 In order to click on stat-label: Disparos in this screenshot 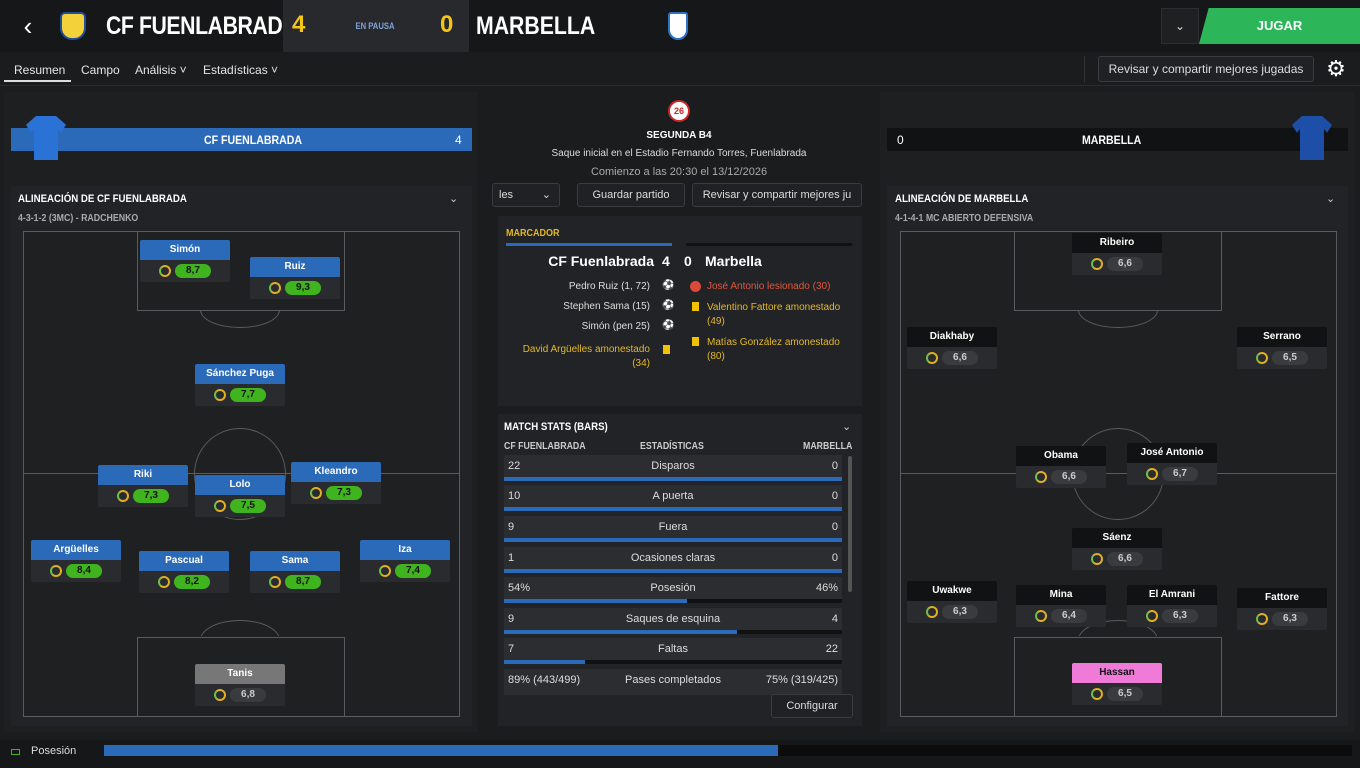, I will do `click(673, 466)`.